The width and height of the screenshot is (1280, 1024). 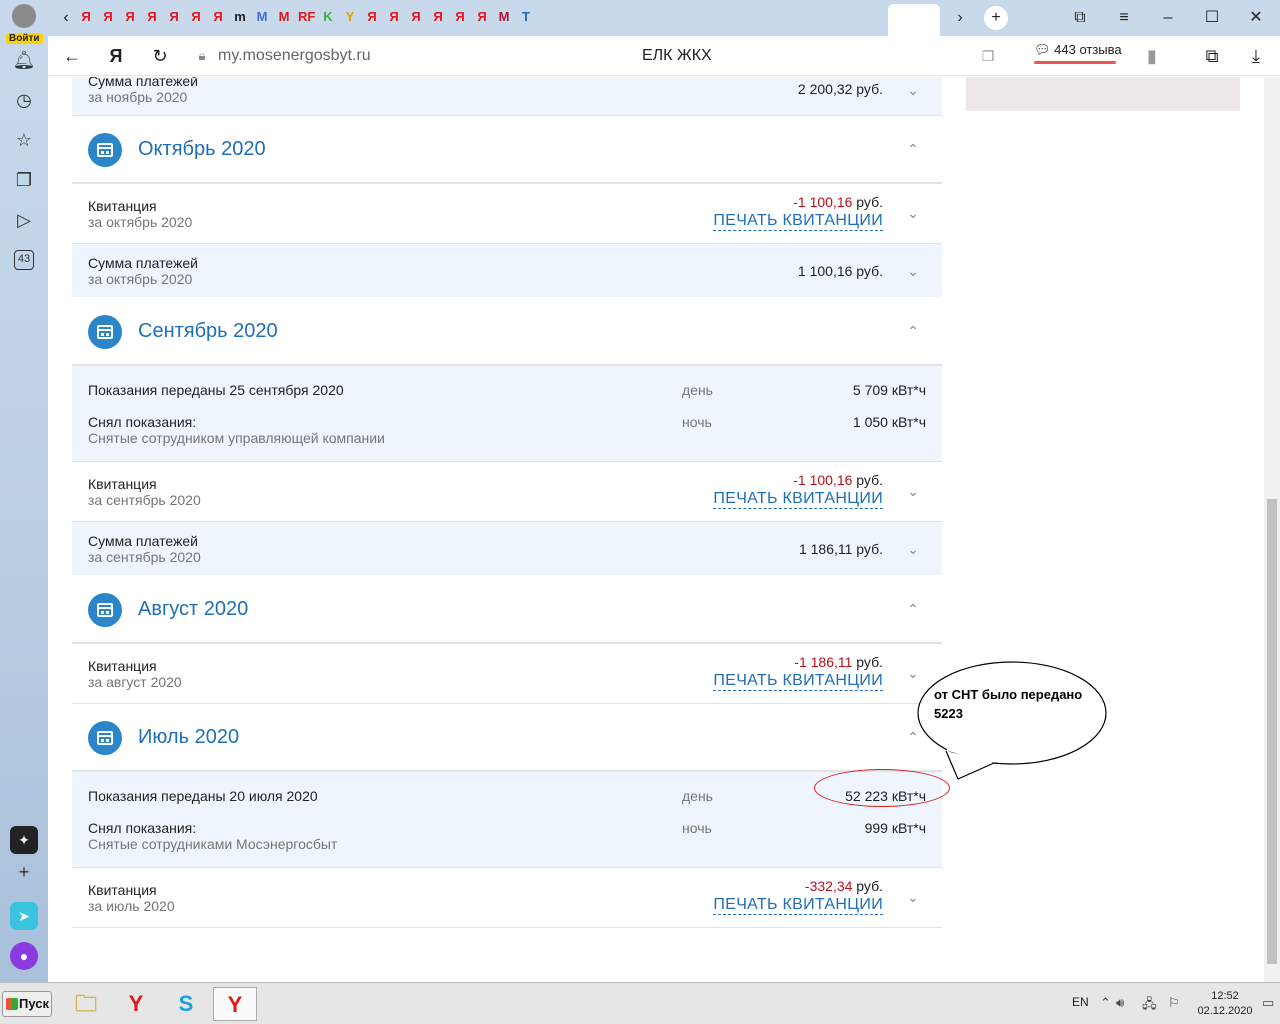 What do you see at coordinates (838, 662) in the screenshot?
I see `receipt-amount: -1 186,11 руб.` at bounding box center [838, 662].